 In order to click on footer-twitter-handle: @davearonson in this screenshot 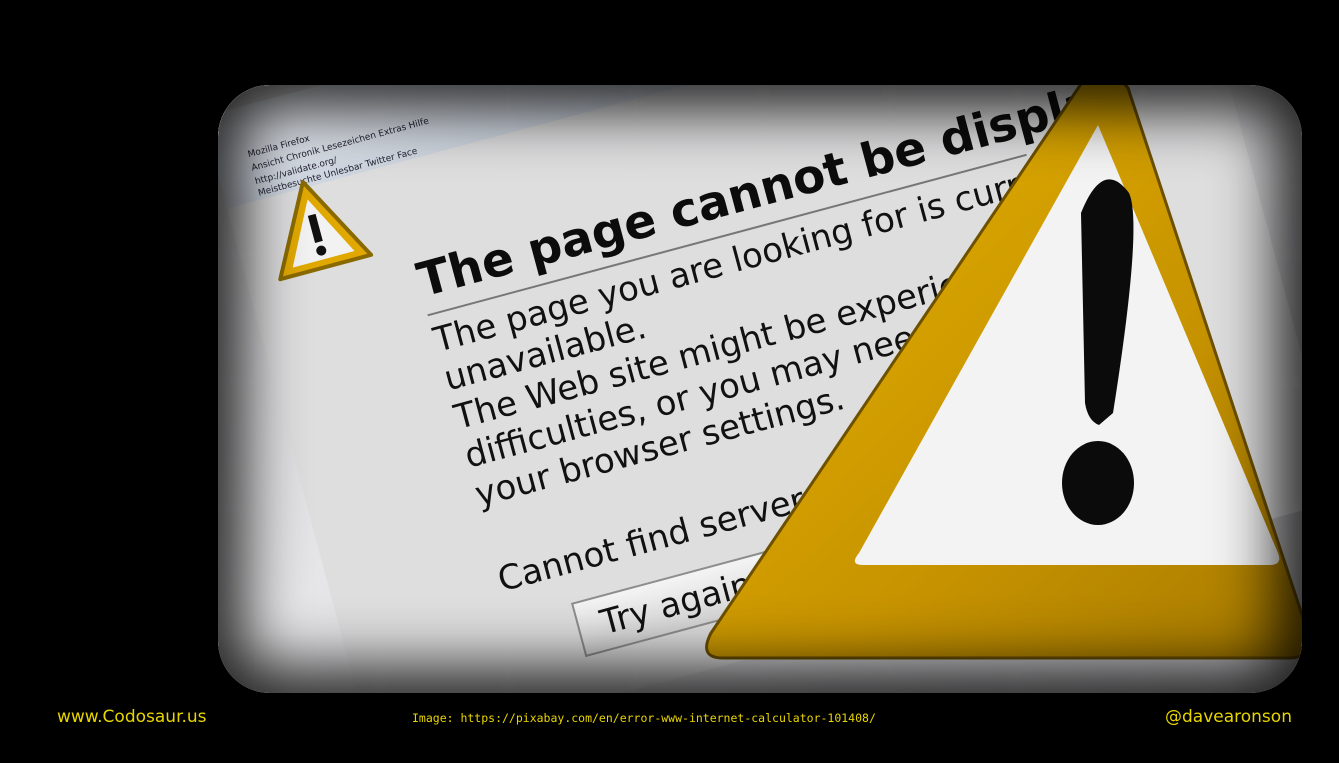, I will do `click(1228, 717)`.